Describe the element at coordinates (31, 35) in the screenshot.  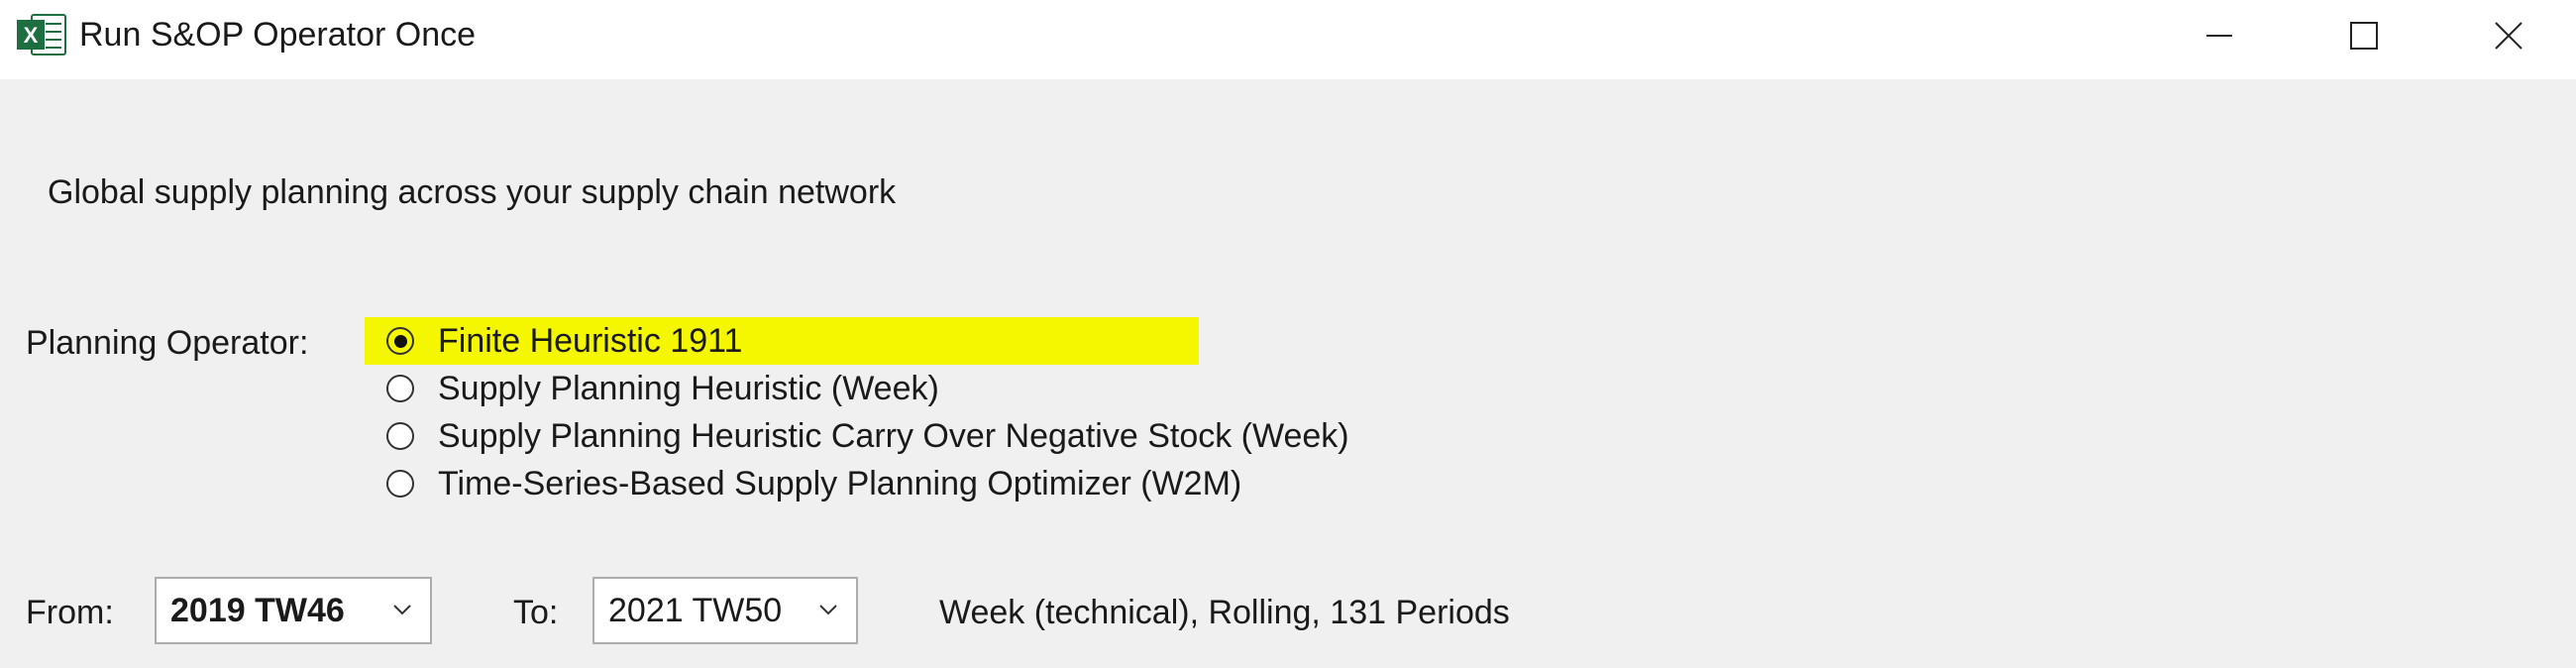
I see `excel-icon-letter: X` at that location.